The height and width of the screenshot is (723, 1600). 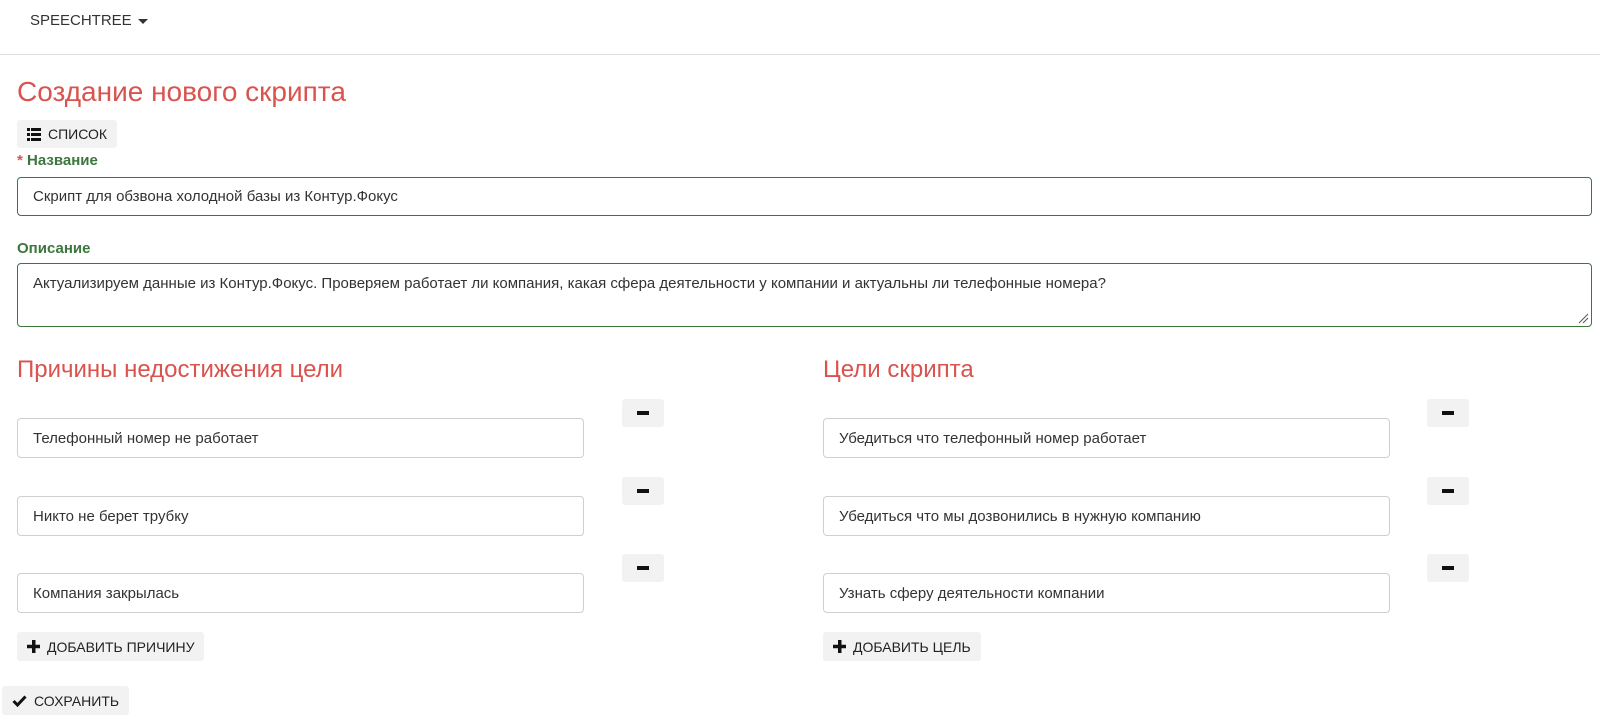 I want to click on reasons-section-title: Причины недостижения цели, so click(x=180, y=369).